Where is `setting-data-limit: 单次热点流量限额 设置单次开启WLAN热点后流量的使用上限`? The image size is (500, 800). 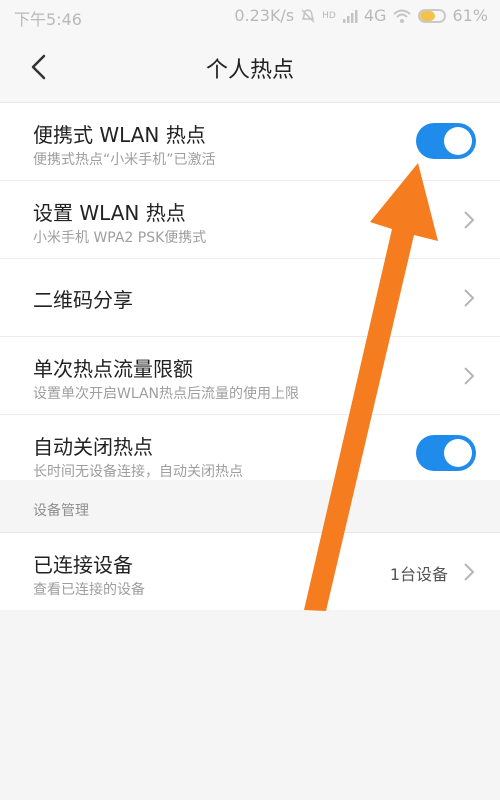
setting-data-limit: 单次热点流量限额 设置单次开启WLAN热点后流量的使用上限 is located at coordinates (250, 376).